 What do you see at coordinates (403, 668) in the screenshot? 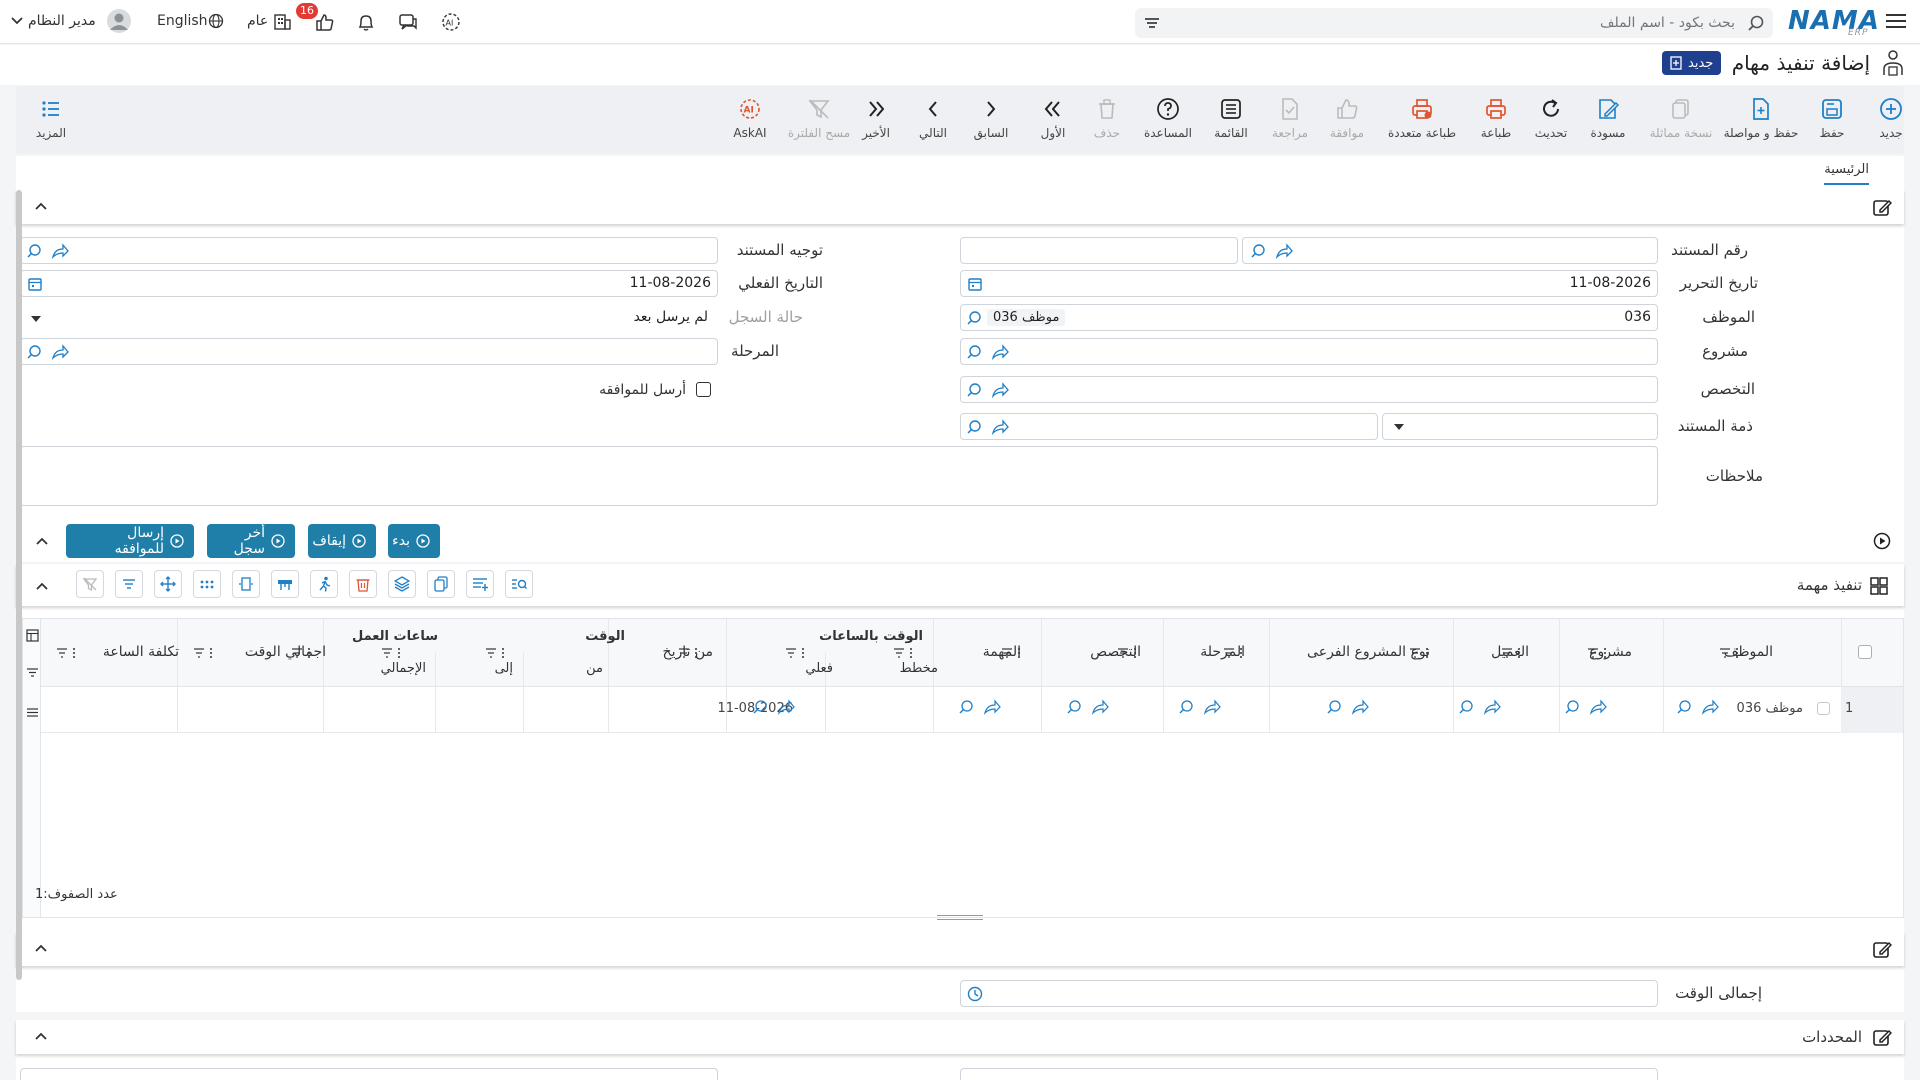
I see `col-total: الإجمالي` at bounding box center [403, 668].